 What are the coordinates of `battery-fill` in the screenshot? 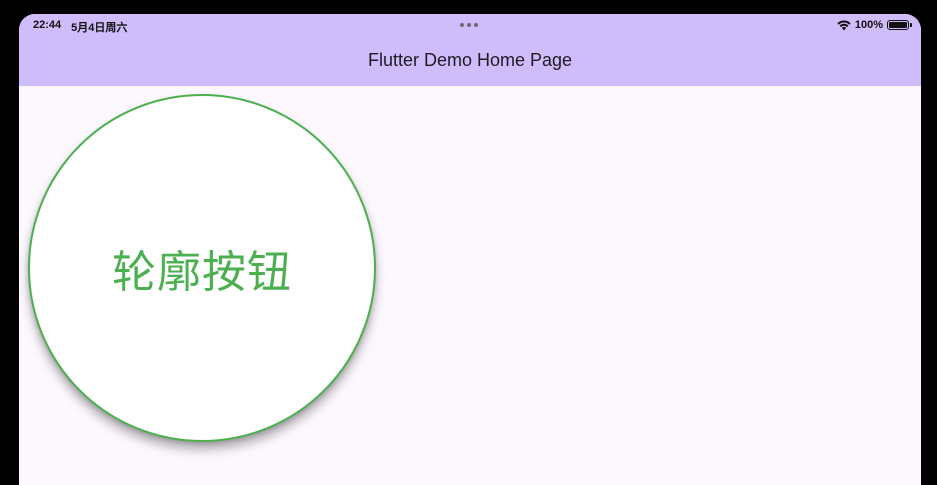 It's located at (898, 25).